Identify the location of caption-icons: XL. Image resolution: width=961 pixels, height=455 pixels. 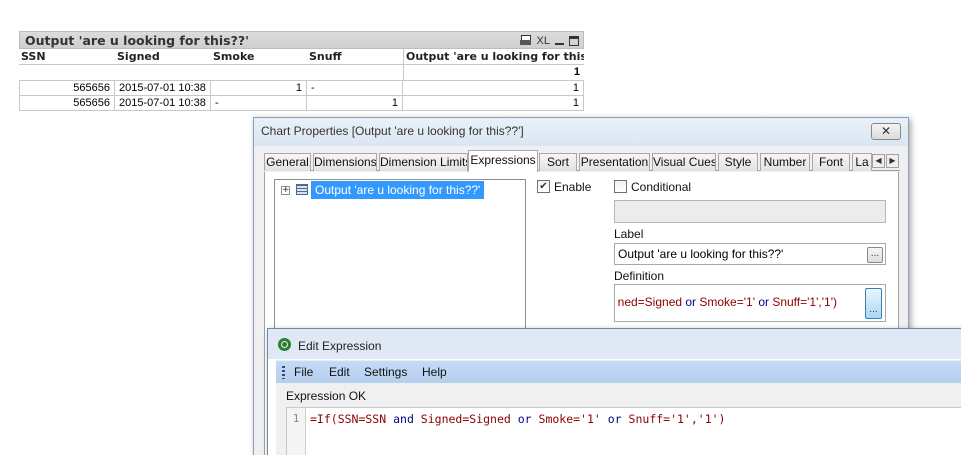
(549, 40).